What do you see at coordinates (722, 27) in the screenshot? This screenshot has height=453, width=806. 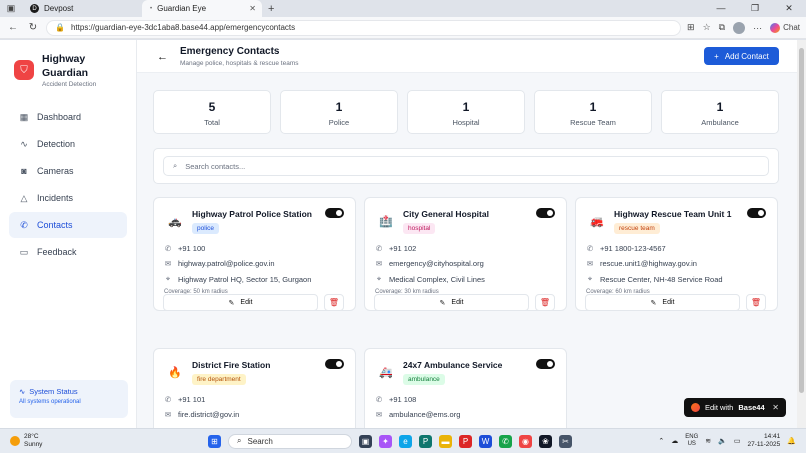 I see `collections-icon: ⧉` at bounding box center [722, 27].